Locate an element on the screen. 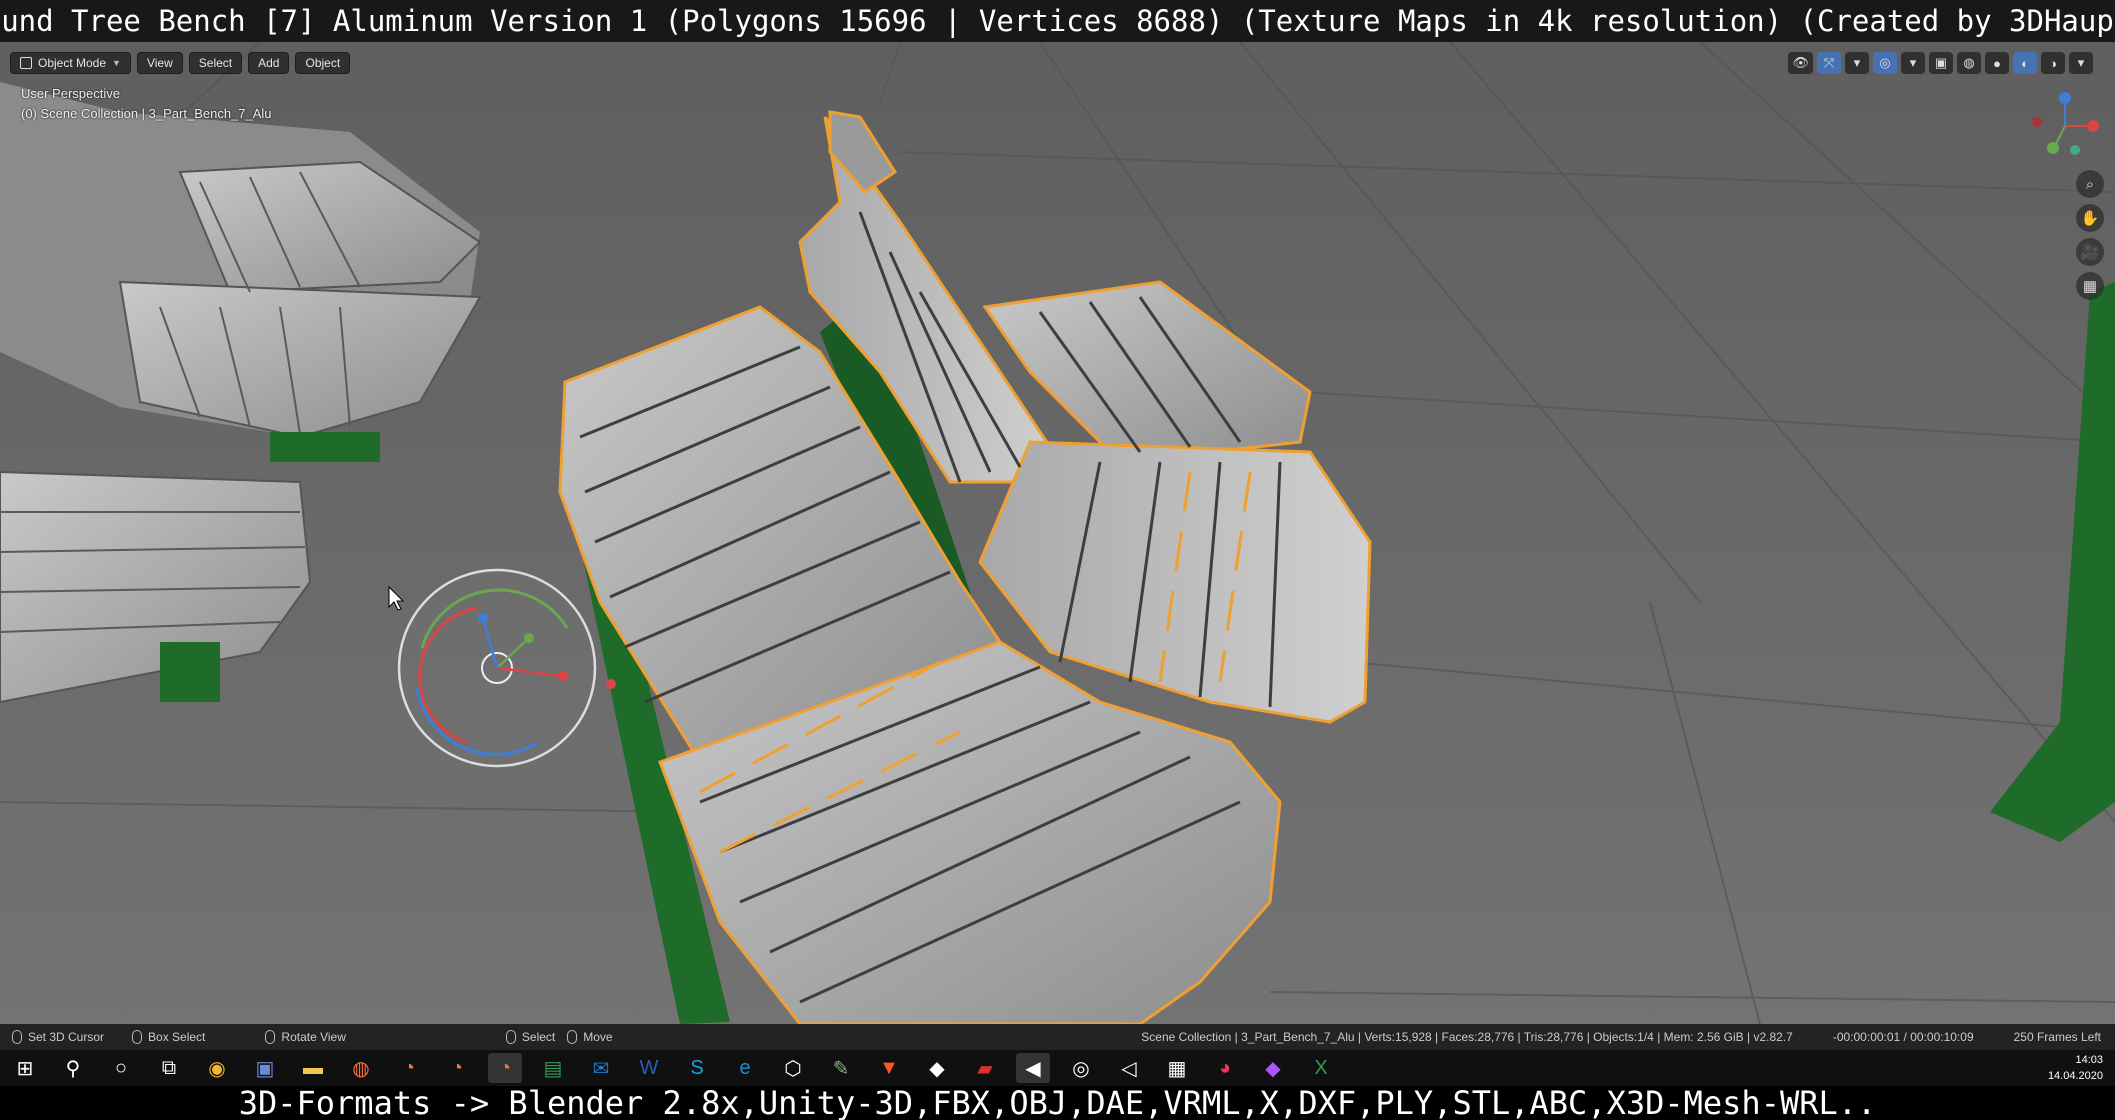 The height and width of the screenshot is (1120, 2115). pin-icon: ◆ is located at coordinates (1273, 1068).